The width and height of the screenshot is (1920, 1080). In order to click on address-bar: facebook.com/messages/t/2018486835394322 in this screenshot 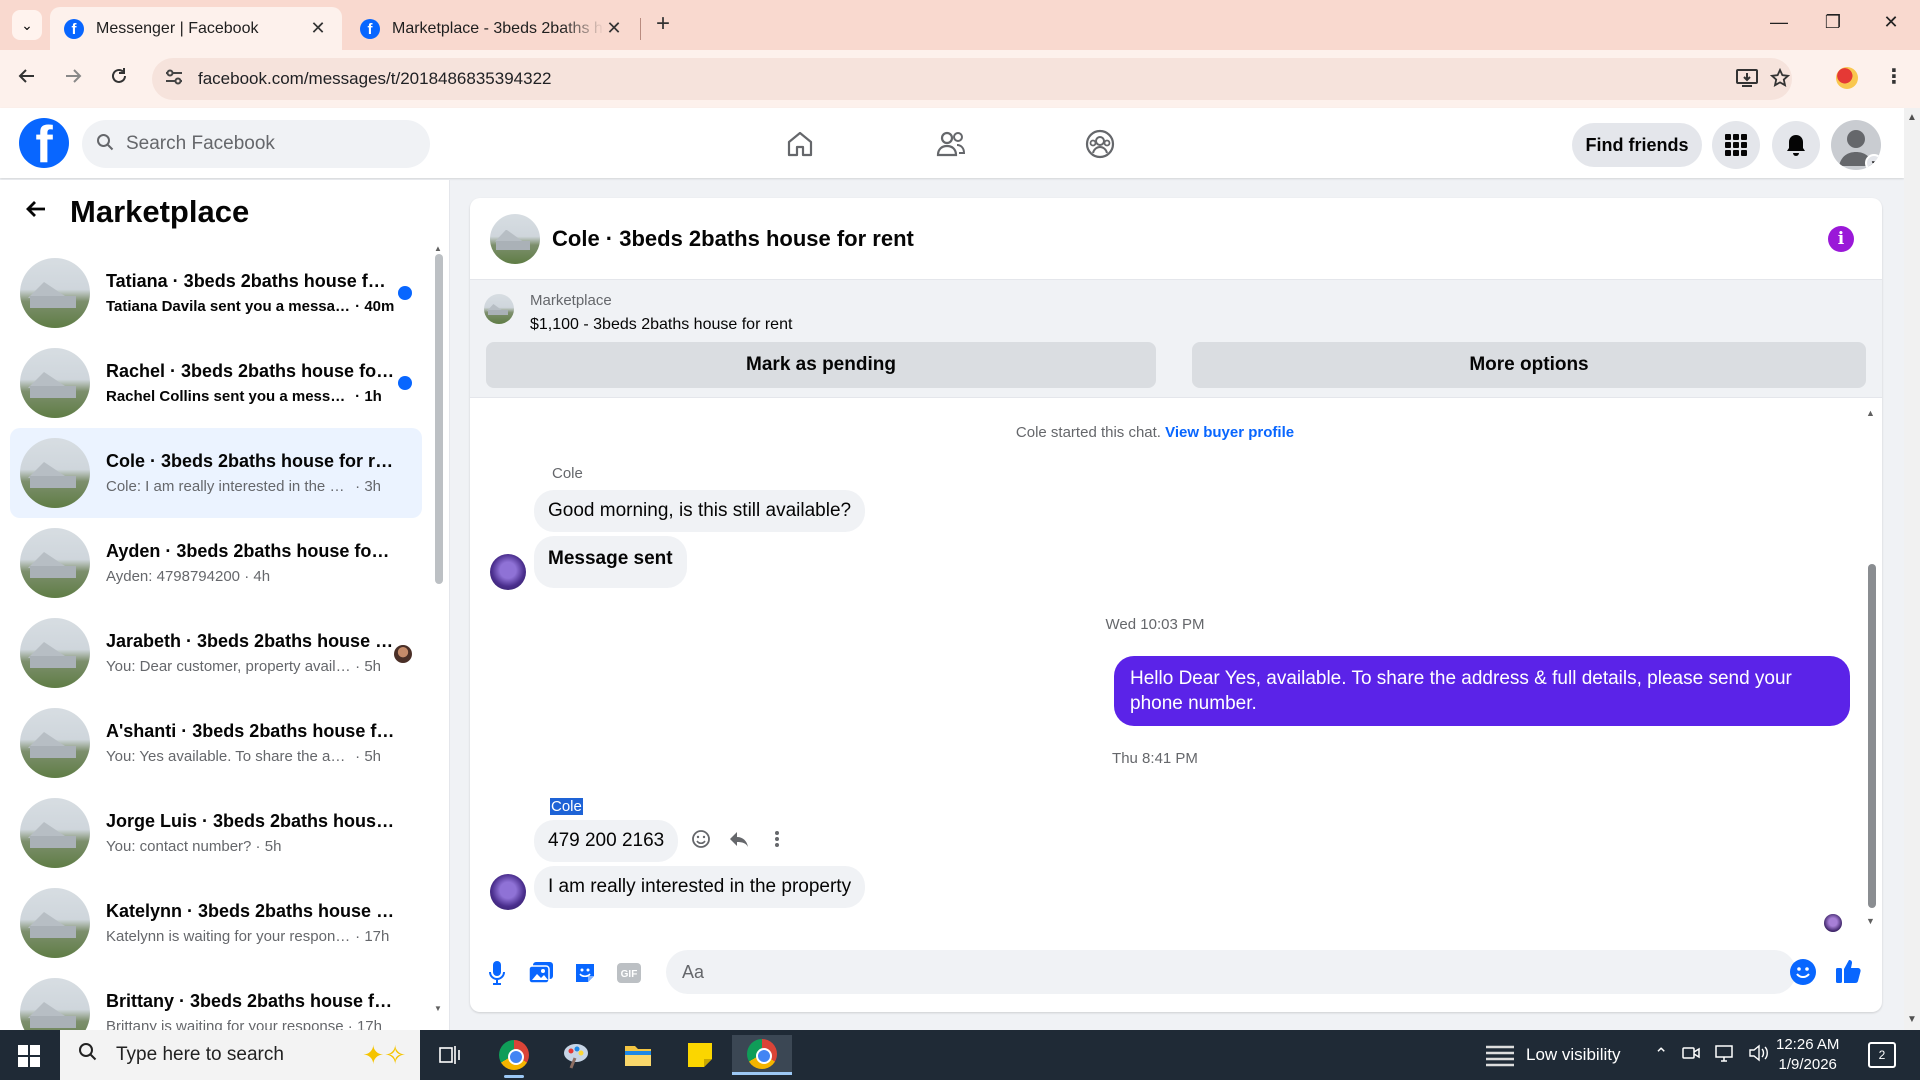, I will do `click(972, 79)`.